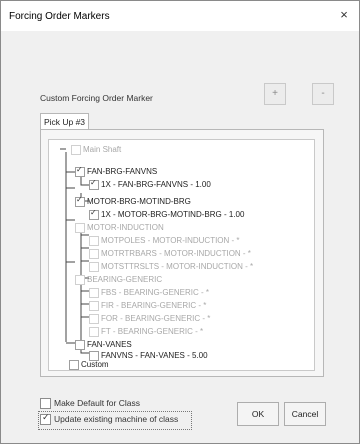 Image resolution: width=360 pixels, height=444 pixels. I want to click on tree-node-label: FAN-BRG-FANVNS, so click(122, 171).